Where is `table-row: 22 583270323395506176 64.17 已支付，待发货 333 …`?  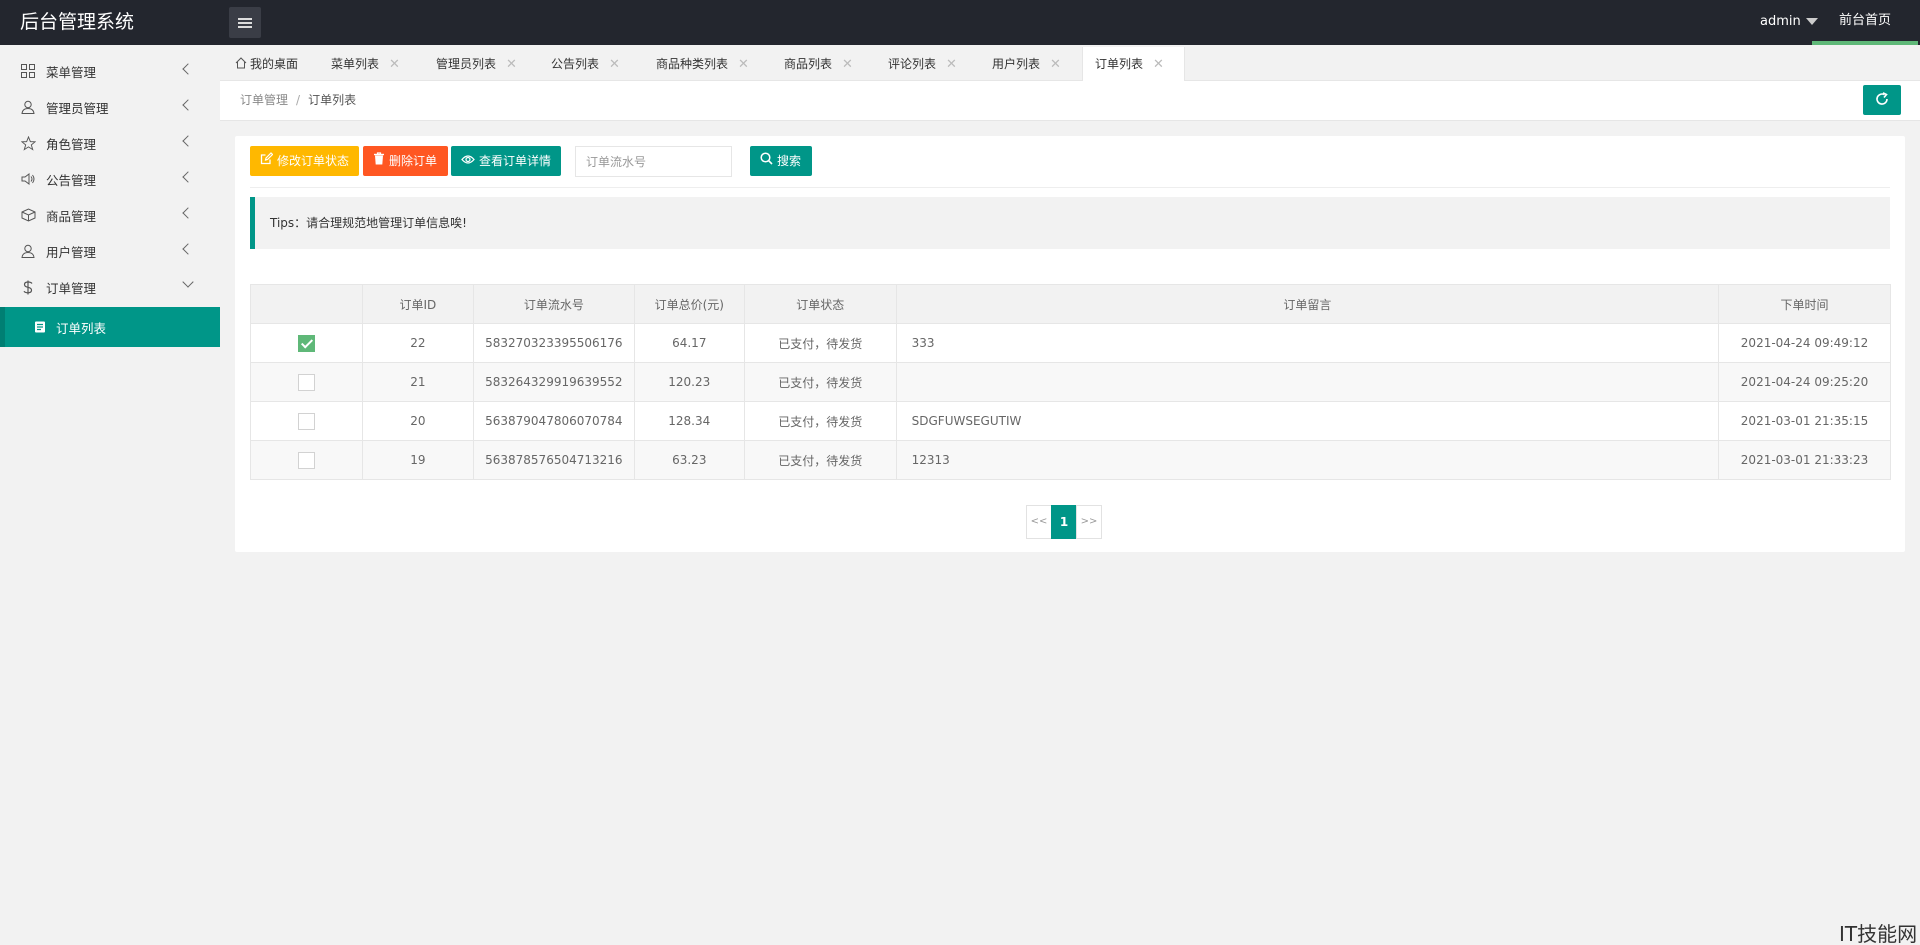
table-row: 22 583270323395506176 64.17 已支付，待发货 333 … is located at coordinates (1070, 343).